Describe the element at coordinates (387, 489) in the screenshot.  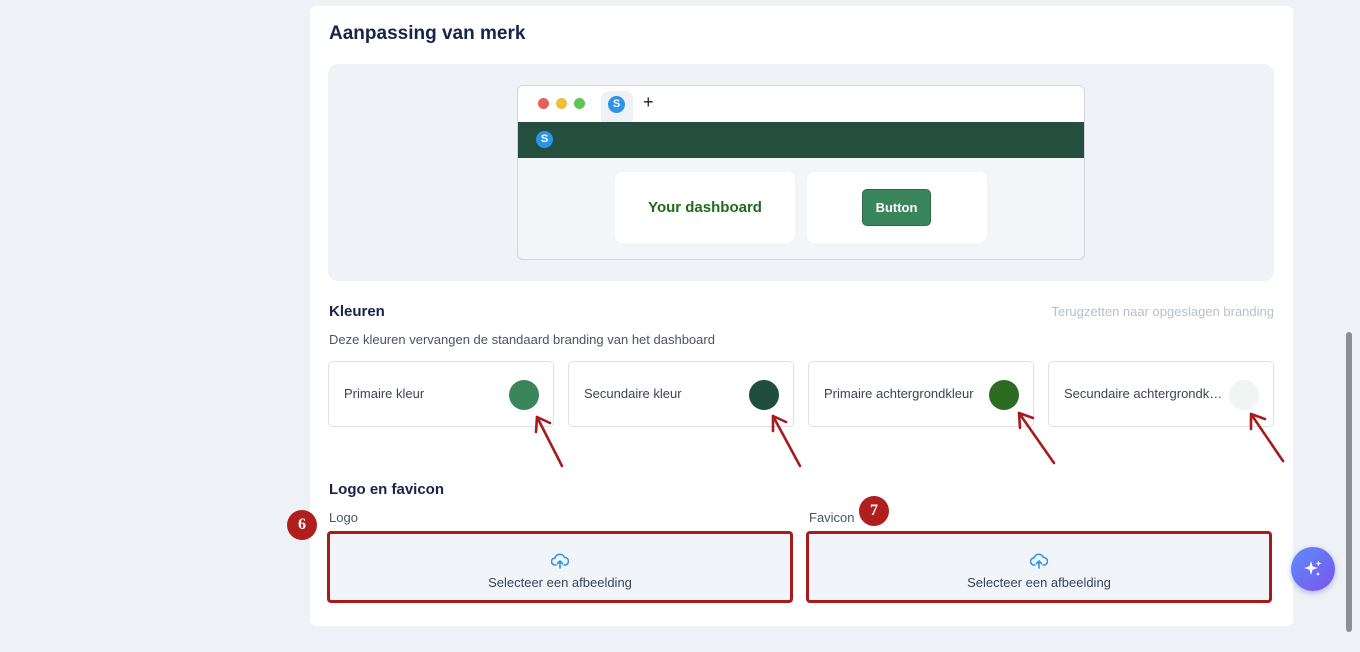
I see `logo-favicon-title: Logo en favicon` at that location.